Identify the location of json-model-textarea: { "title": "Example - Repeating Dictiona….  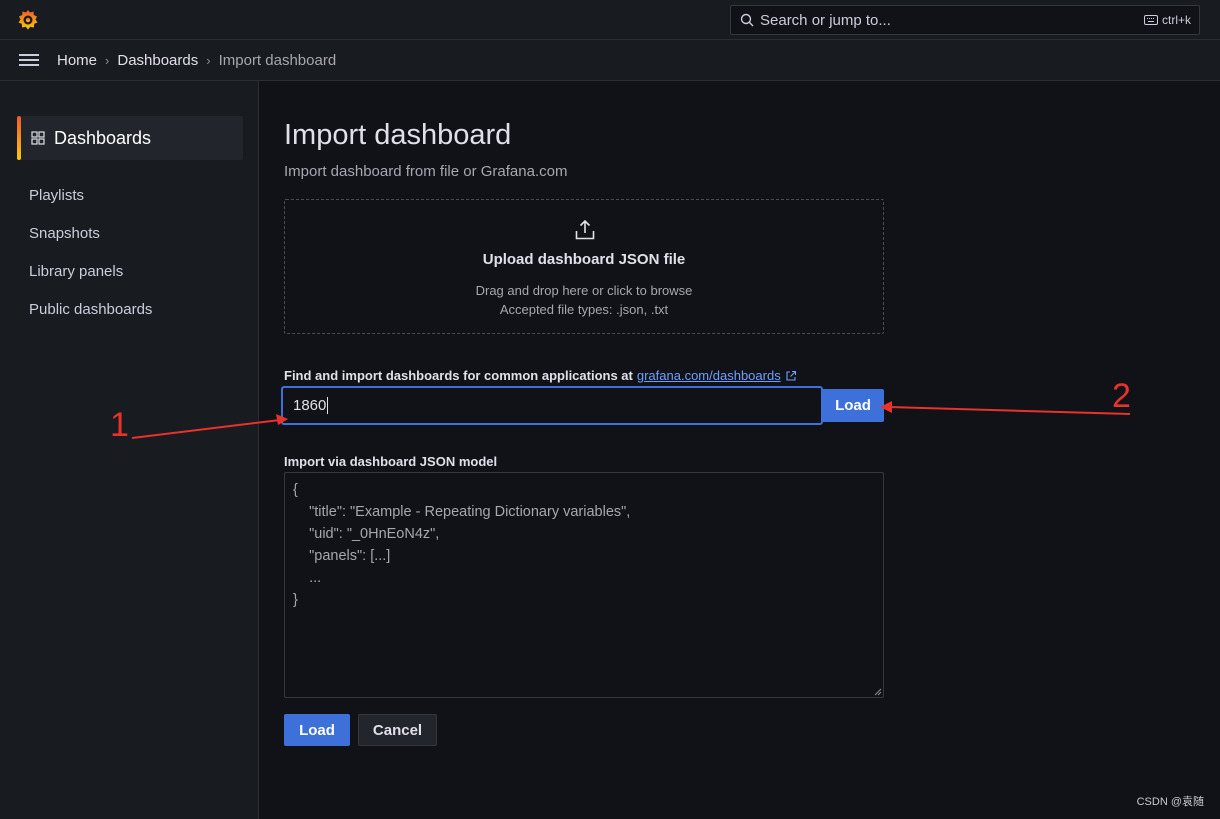
(584, 585).